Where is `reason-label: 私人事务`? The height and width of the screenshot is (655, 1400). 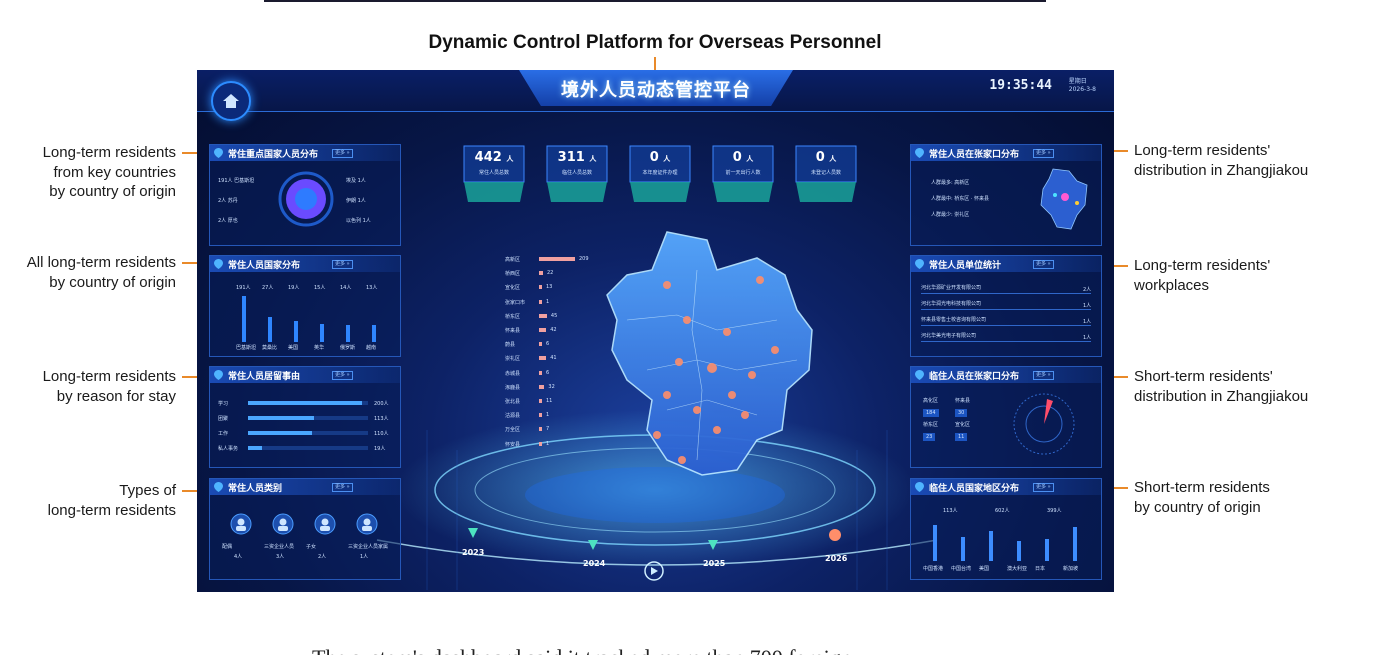
reason-label: 私人事务 is located at coordinates (228, 449).